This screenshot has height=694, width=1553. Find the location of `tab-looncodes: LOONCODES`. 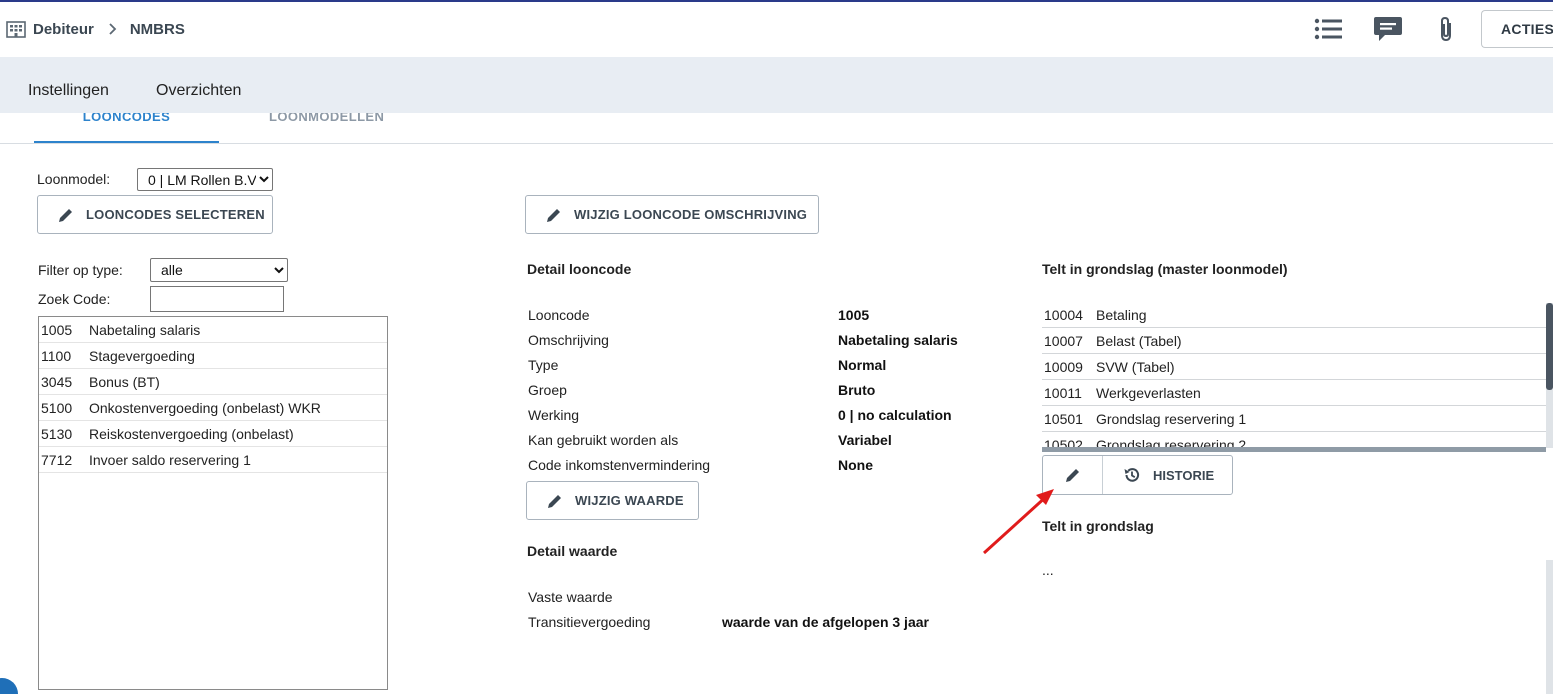

tab-looncodes: LOONCODES is located at coordinates (126, 128).